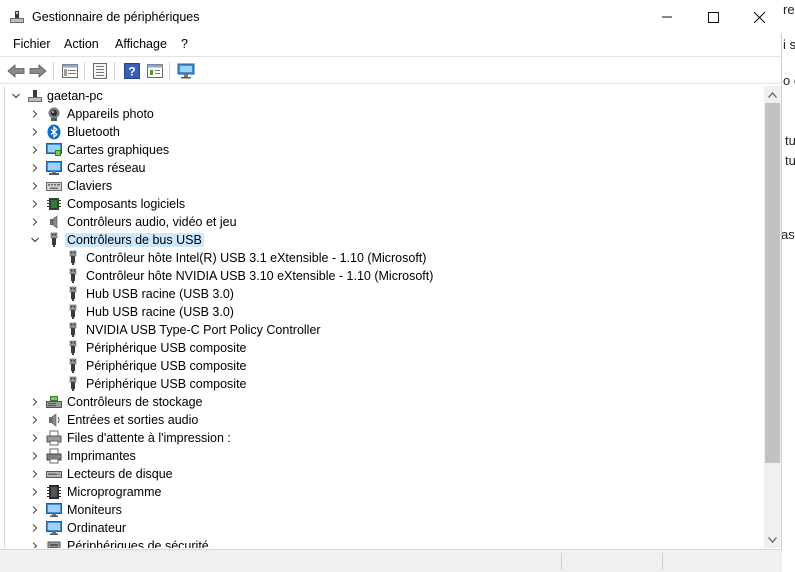 Image resolution: width=795 pixels, height=572 pixels. I want to click on bluetooth-icon, so click(54, 132).